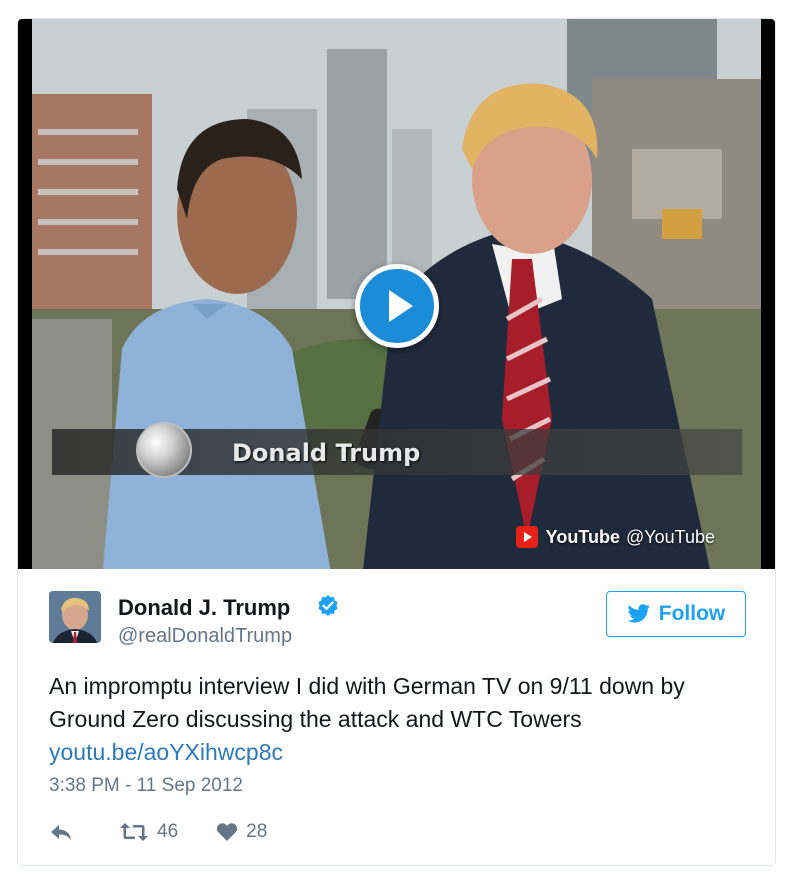 This screenshot has width=799, height=886. Describe the element at coordinates (257, 831) in the screenshot. I see `like-count: 28` at that location.